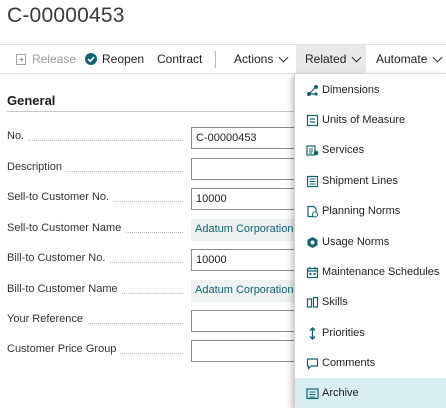 The height and width of the screenshot is (408, 446). What do you see at coordinates (312, 363) in the screenshot?
I see `comments-icon` at bounding box center [312, 363].